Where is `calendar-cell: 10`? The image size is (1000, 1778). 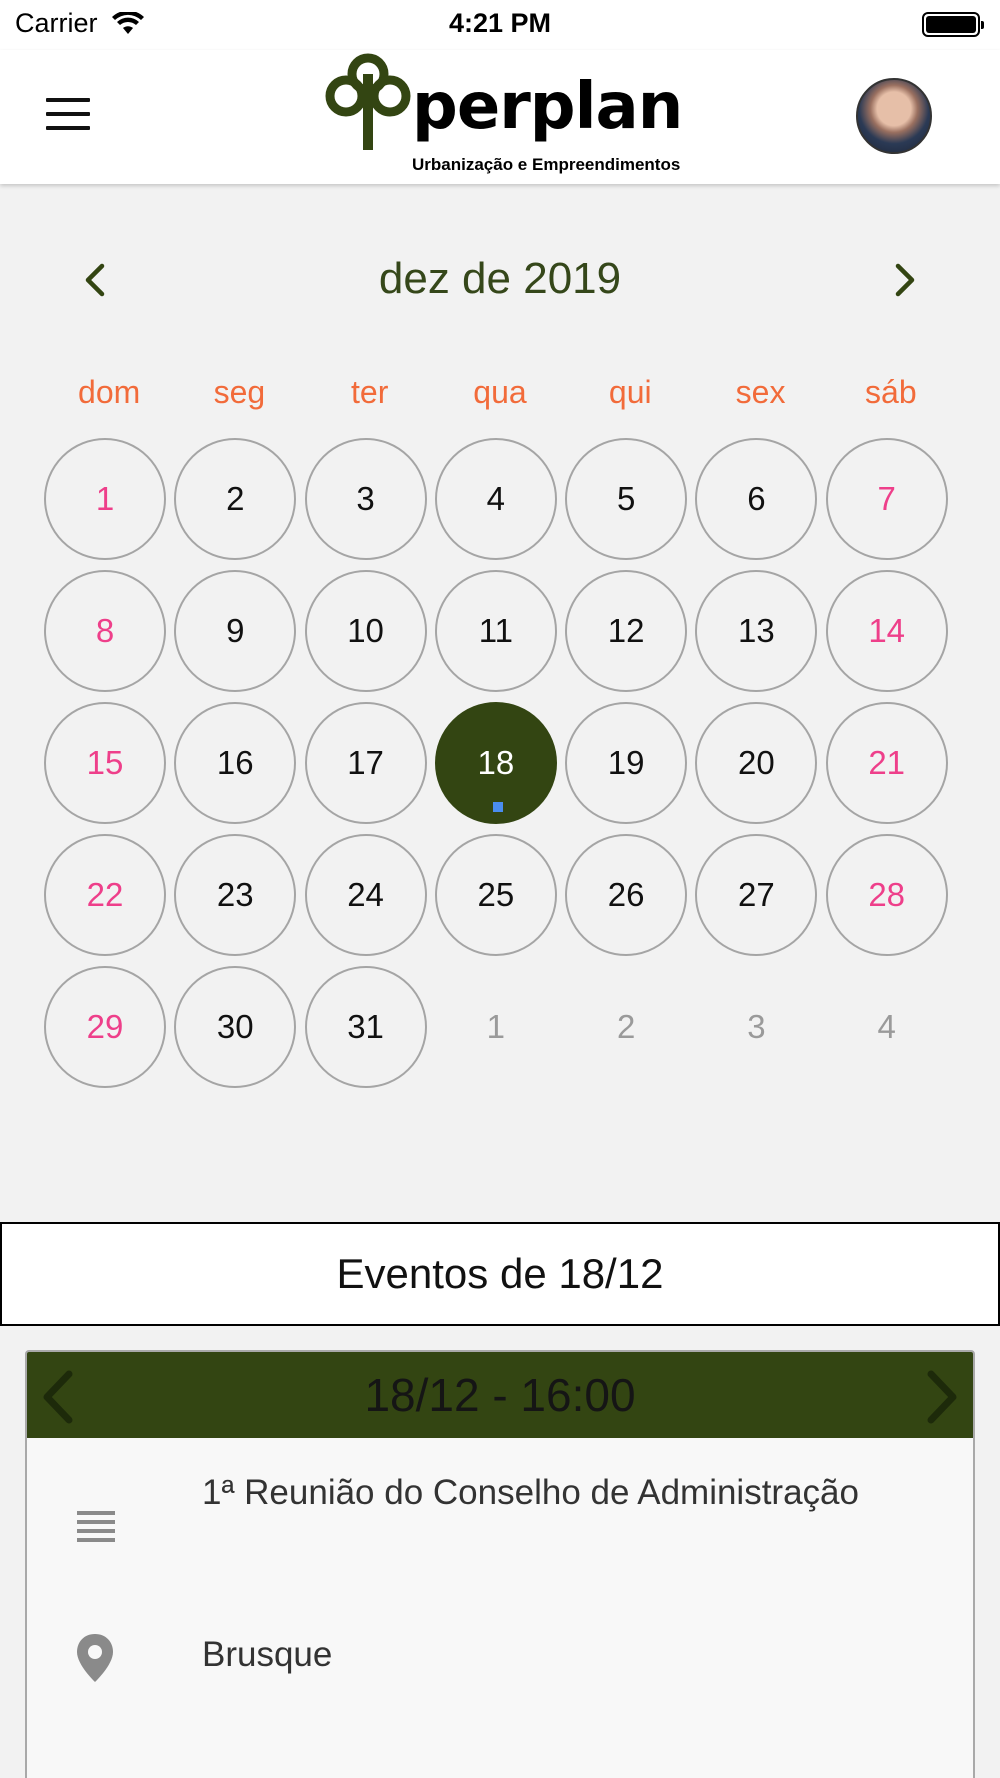 calendar-cell: 10 is located at coordinates (369, 636).